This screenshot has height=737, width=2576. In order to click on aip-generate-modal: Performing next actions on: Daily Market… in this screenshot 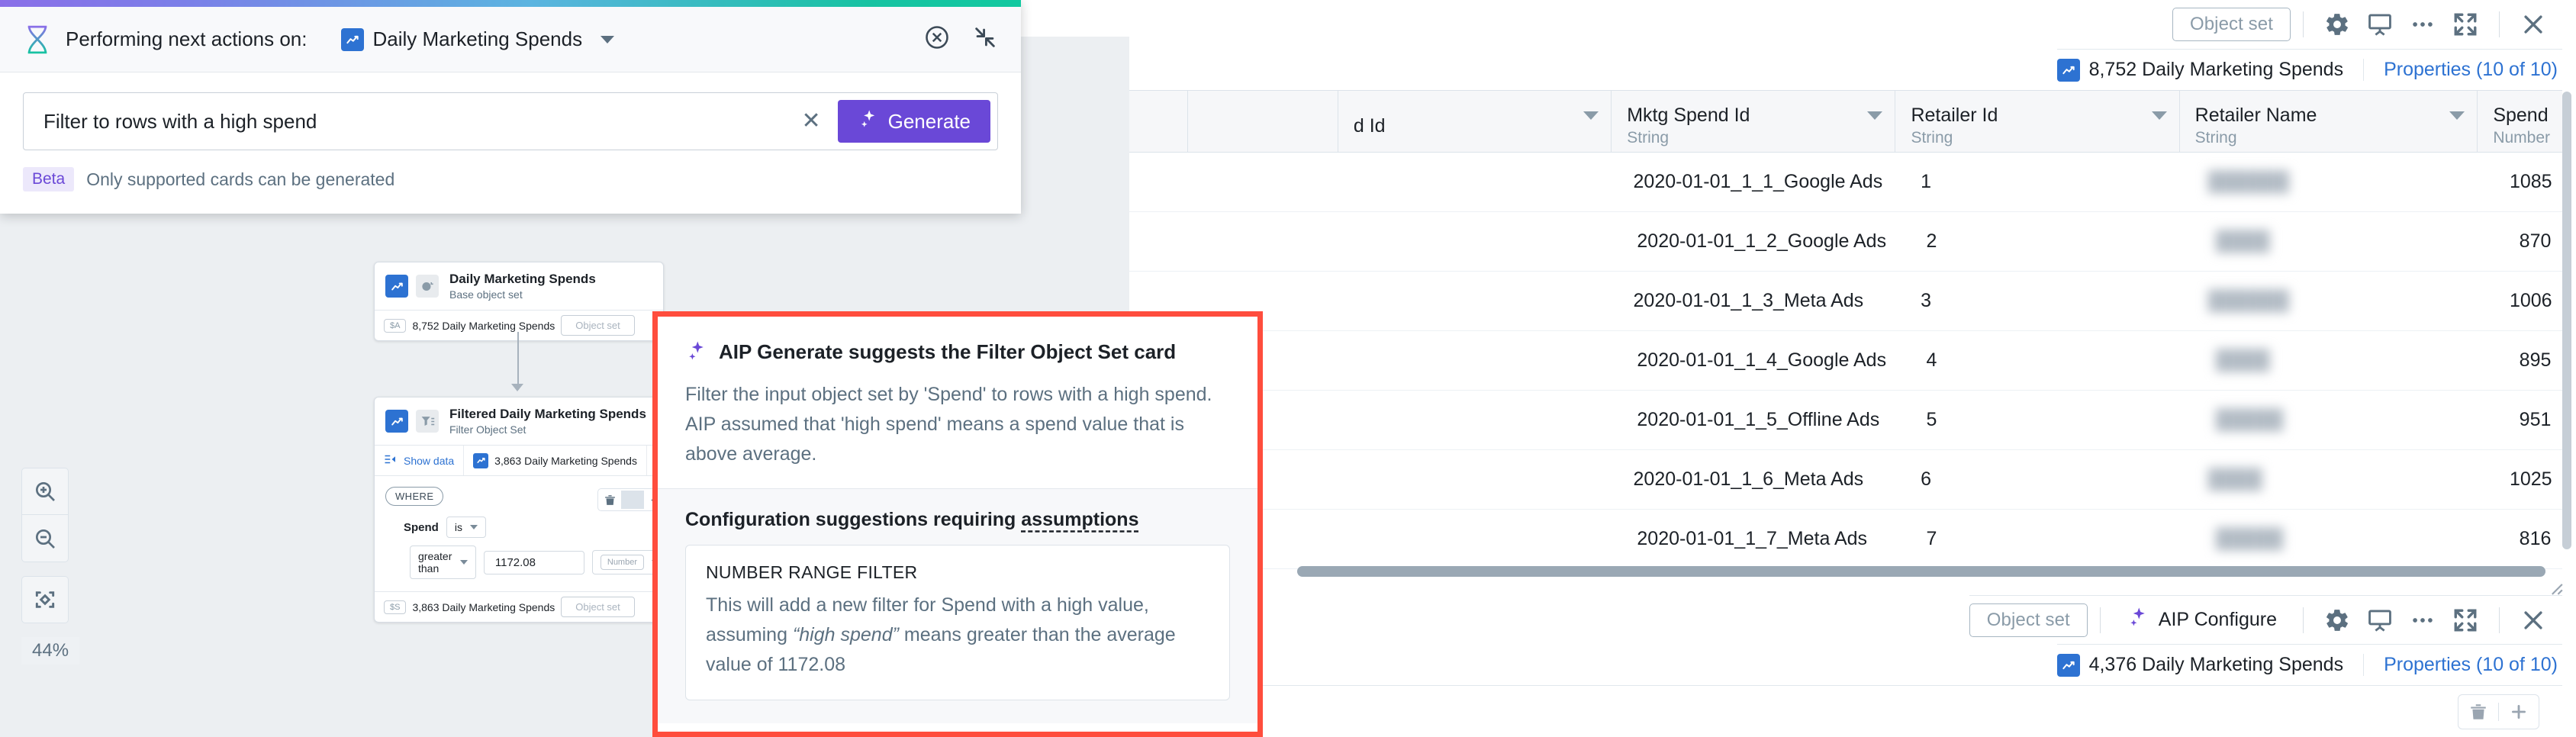, I will do `click(510, 107)`.